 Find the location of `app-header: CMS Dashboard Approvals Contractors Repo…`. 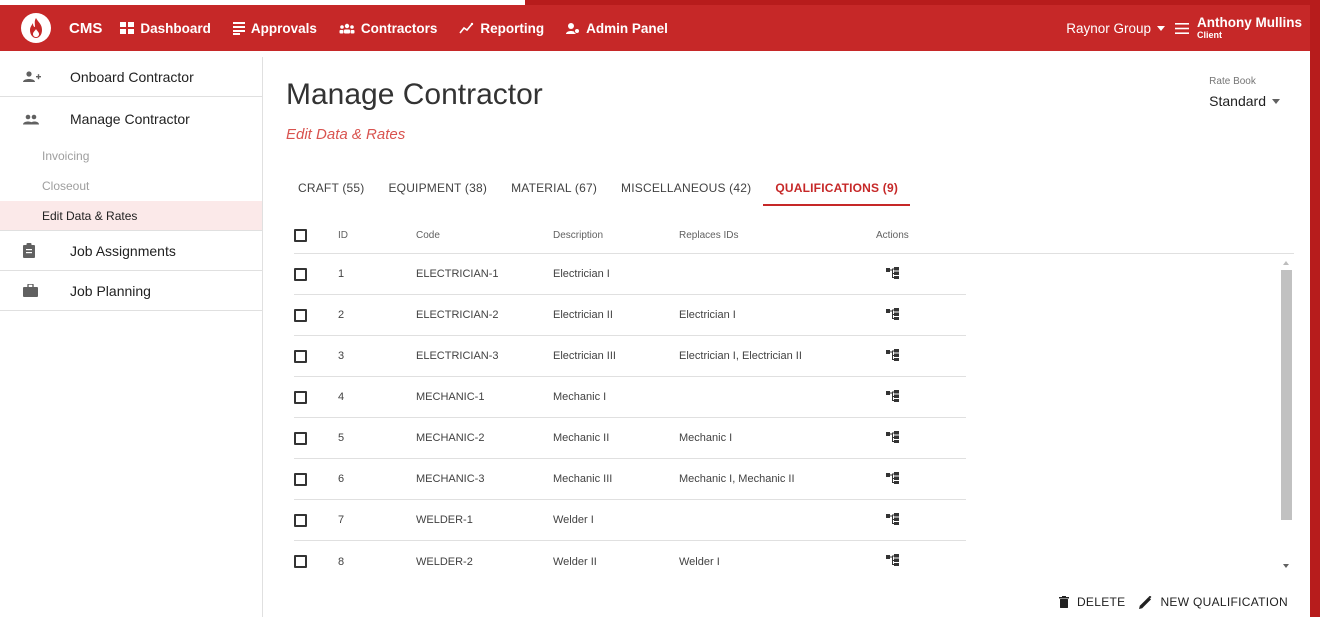

app-header: CMS Dashboard Approvals Contractors Repo… is located at coordinates (655, 28).